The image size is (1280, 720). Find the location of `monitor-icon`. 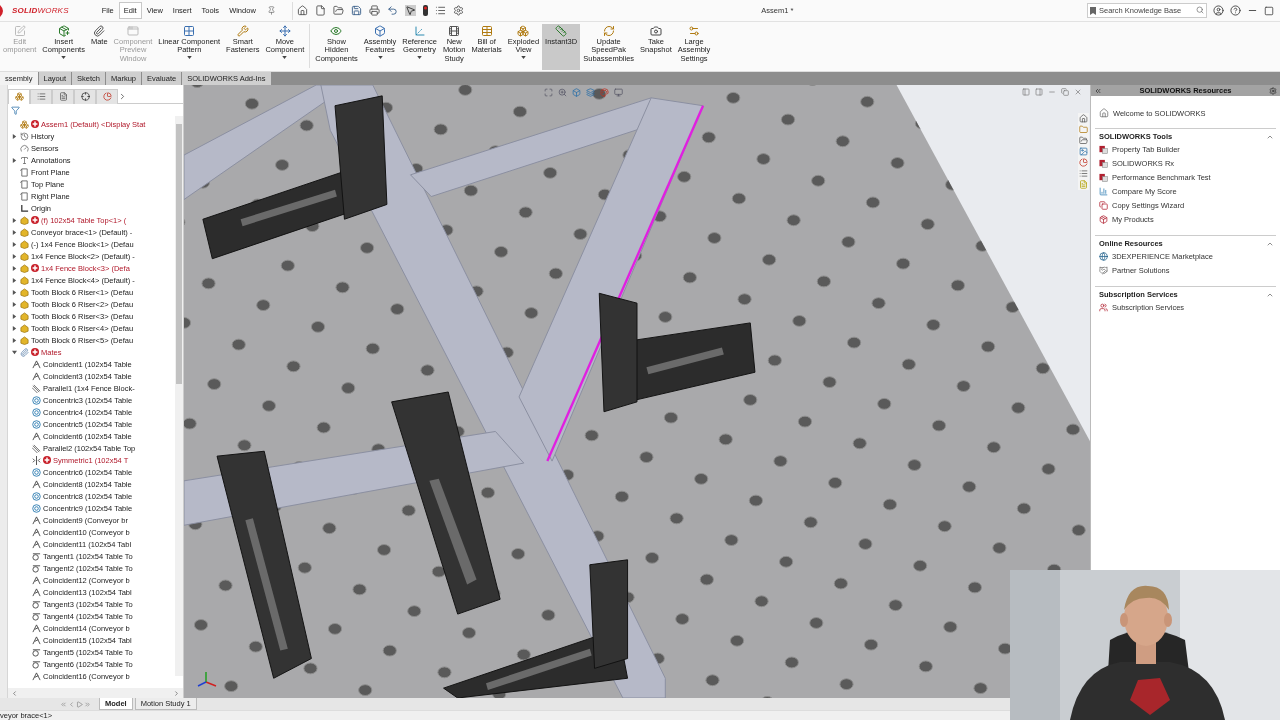

monitor-icon is located at coordinates (618, 92).